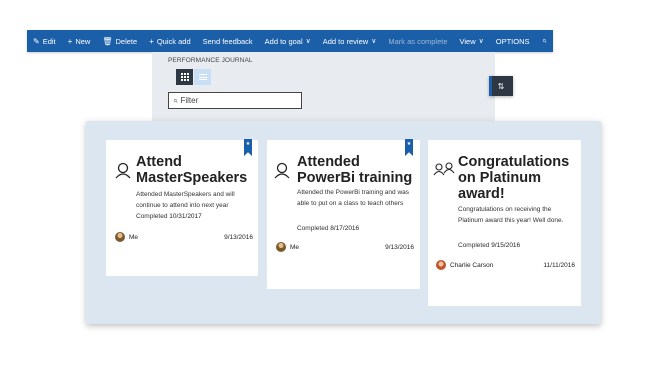 The height and width of the screenshot is (369, 670). I want to click on breadcrumb: PERFORMANCE JOURNAL, so click(210, 60).